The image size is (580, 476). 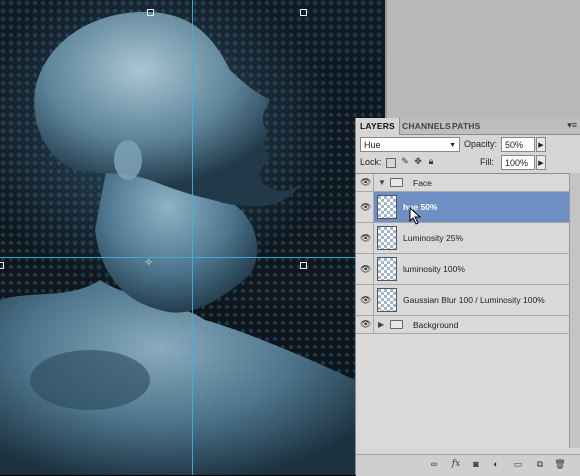 What do you see at coordinates (463, 207) in the screenshot?
I see `layer-row: 👁︎ hue 50%` at bounding box center [463, 207].